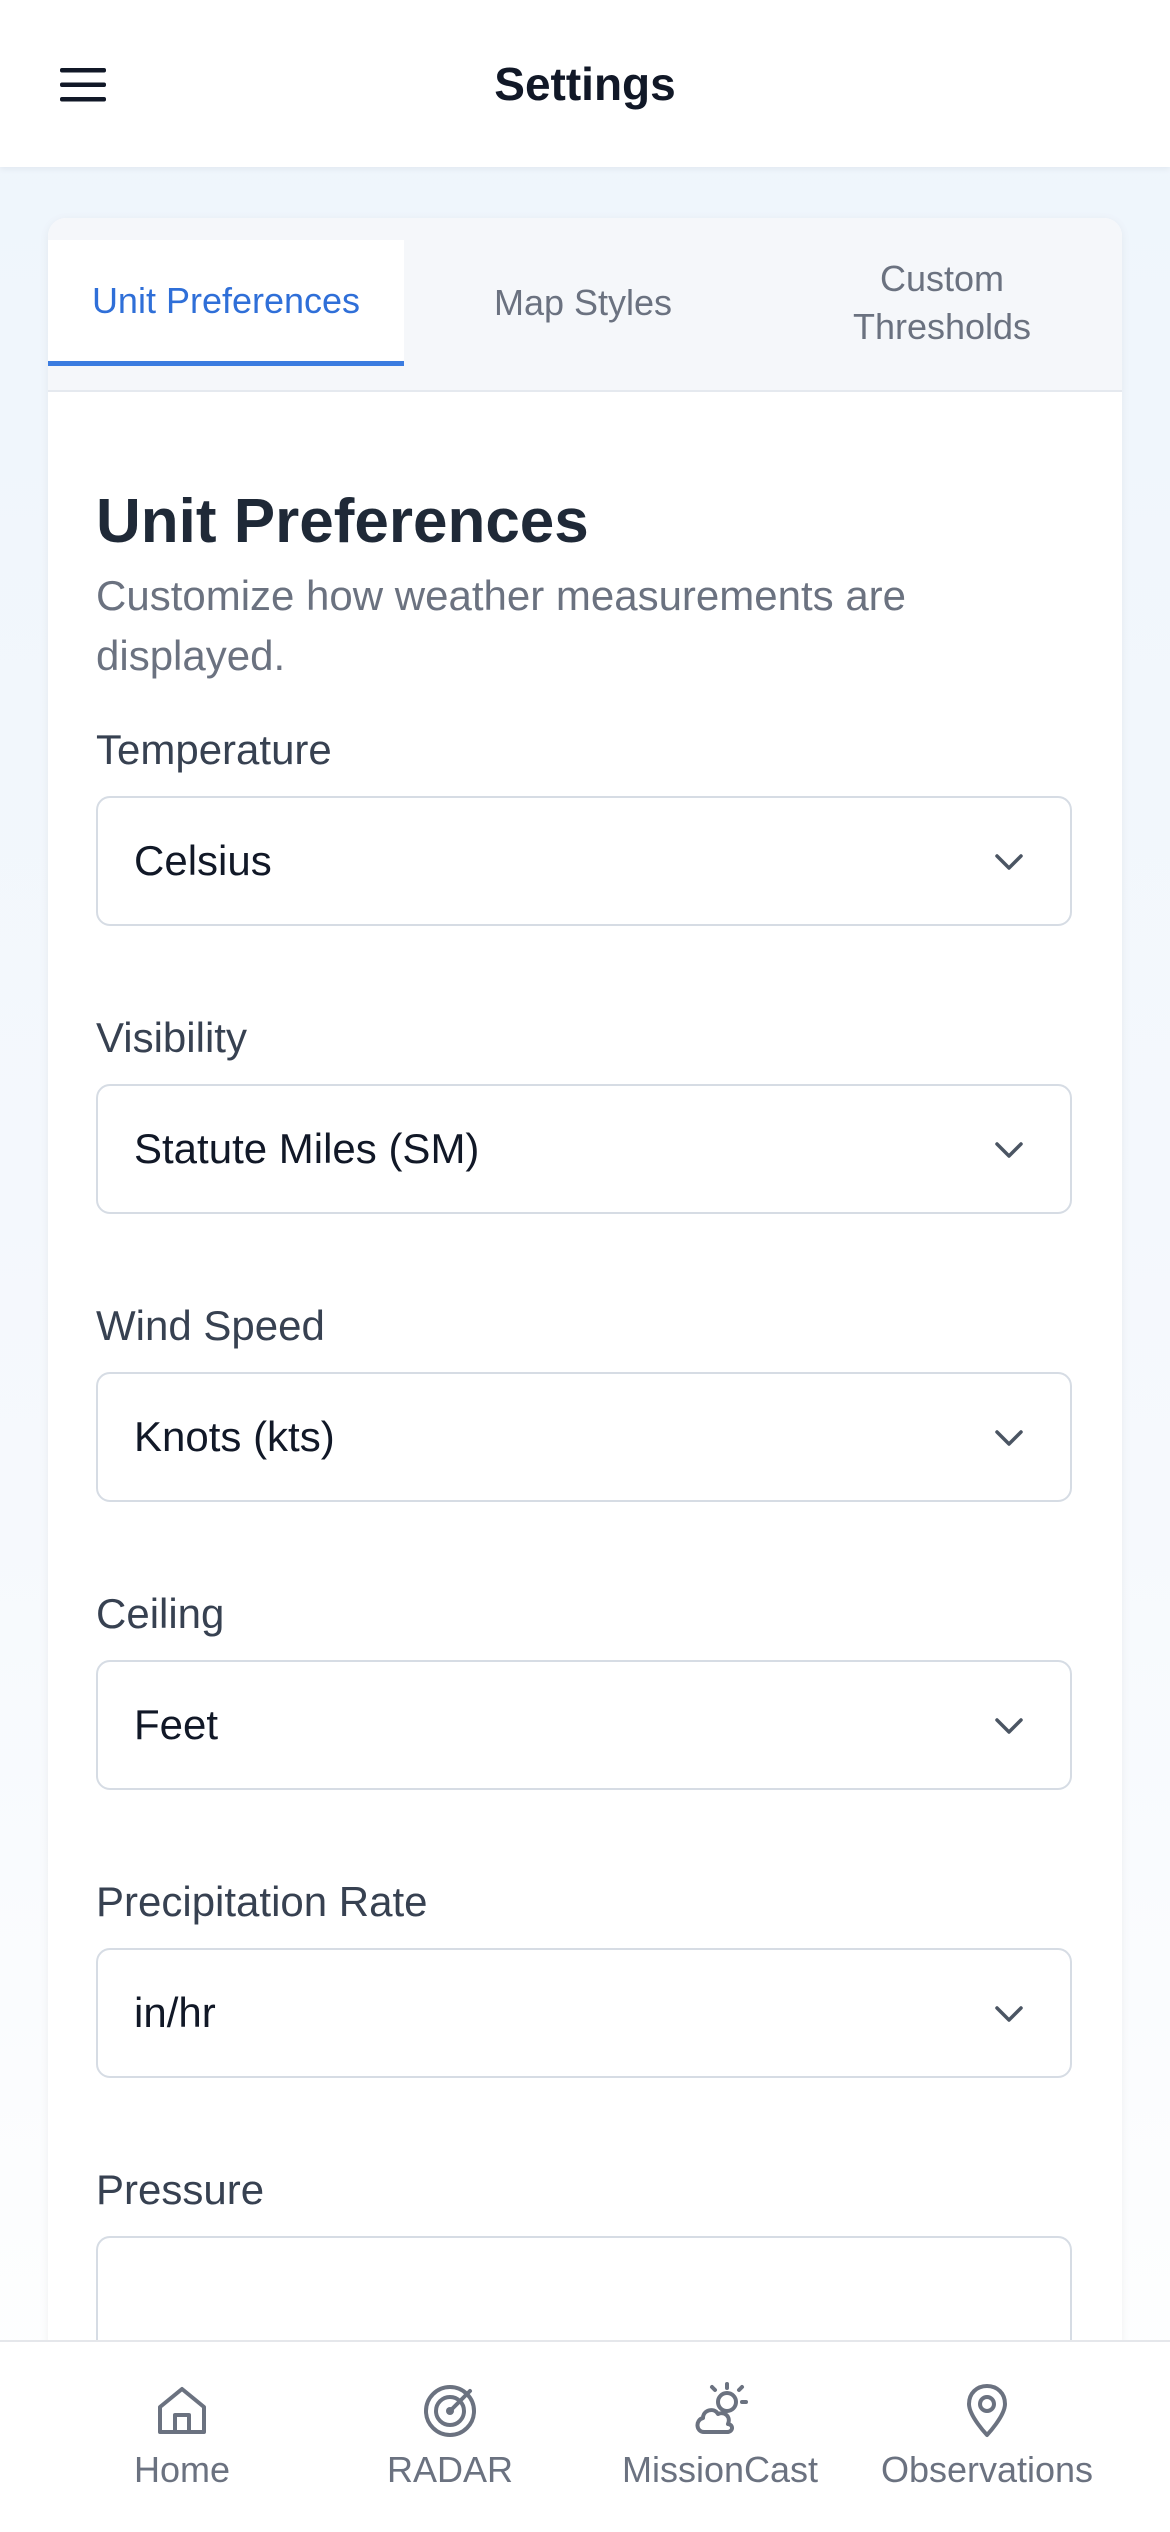 The height and width of the screenshot is (2532, 1170). Describe the element at coordinates (987, 2469) in the screenshot. I see `nav-label: Observations` at that location.